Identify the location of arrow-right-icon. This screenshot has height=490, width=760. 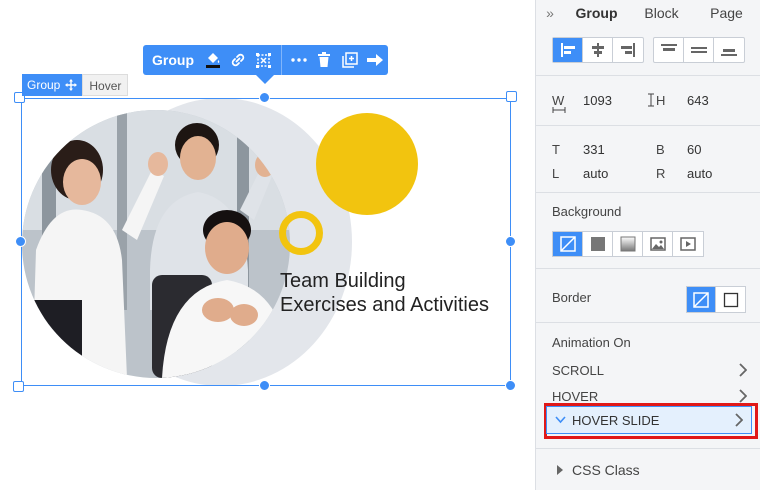
(375, 60).